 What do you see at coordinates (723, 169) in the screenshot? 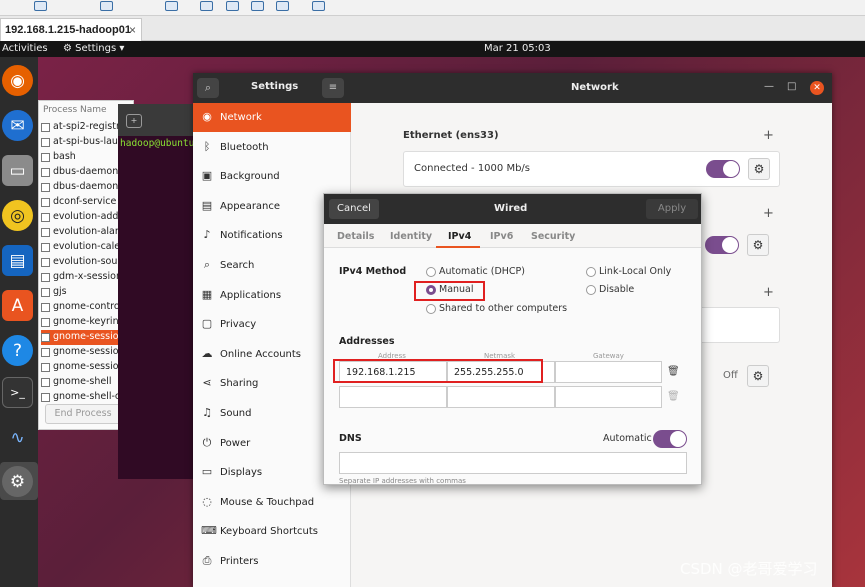
I see `ethernet-toggle` at bounding box center [723, 169].